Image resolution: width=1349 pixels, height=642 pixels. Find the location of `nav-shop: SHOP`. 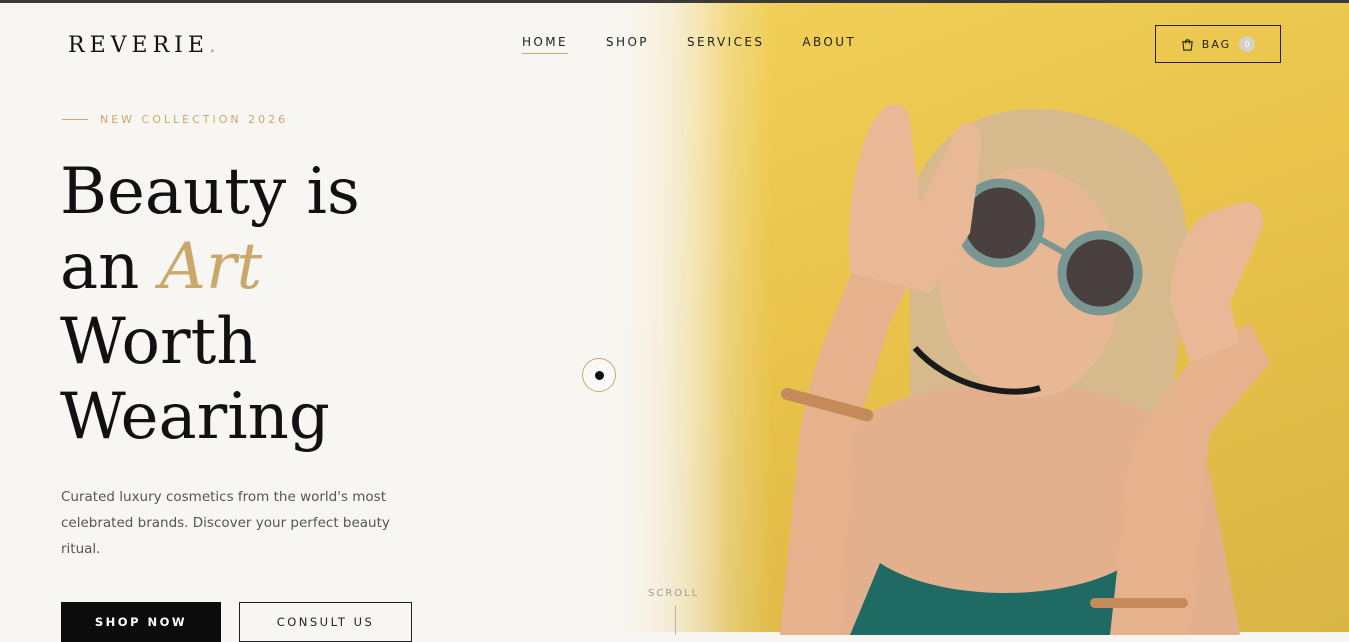

nav-shop: SHOP is located at coordinates (627, 44).